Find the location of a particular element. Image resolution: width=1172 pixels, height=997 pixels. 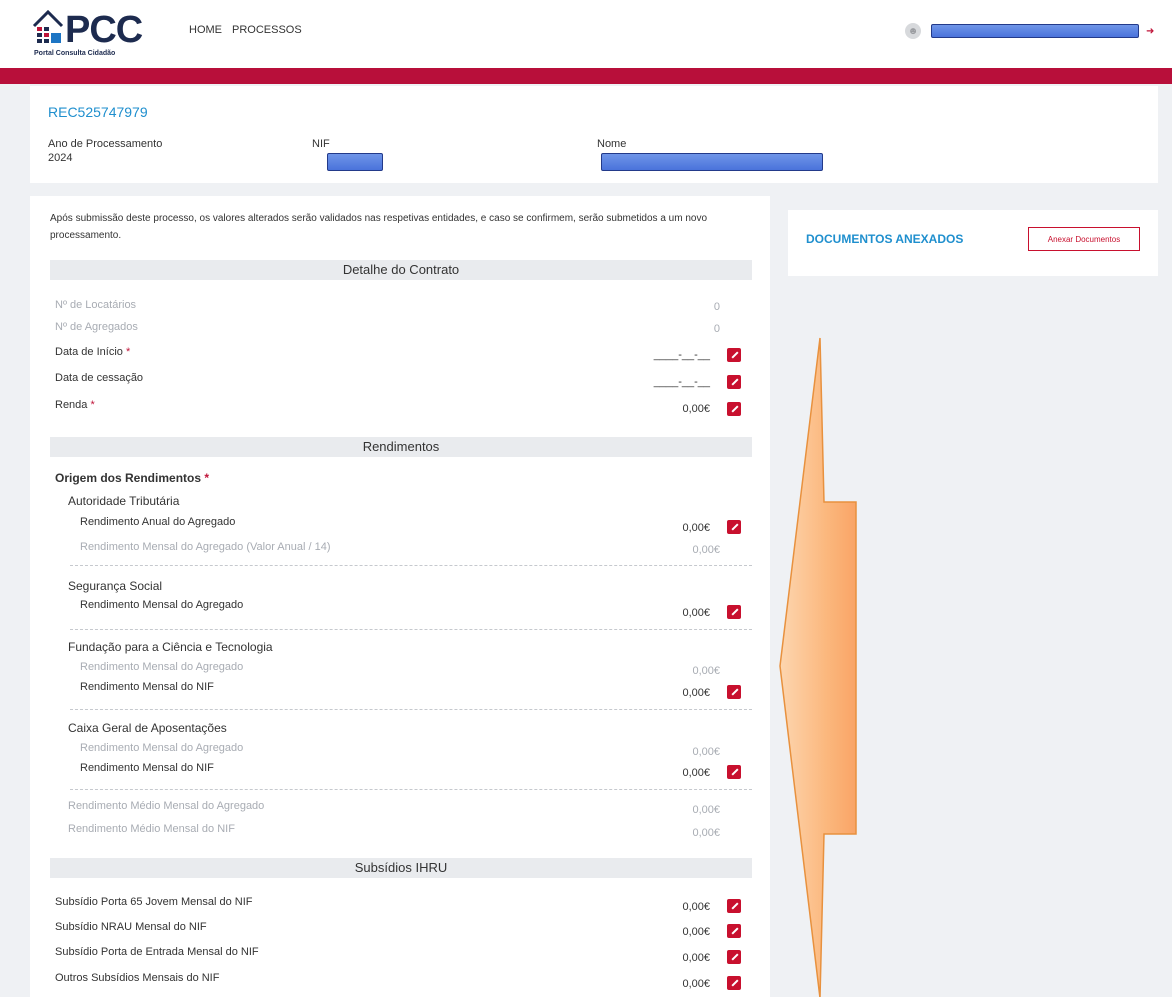

nav-processos: PROCESSOS is located at coordinates (267, 30).